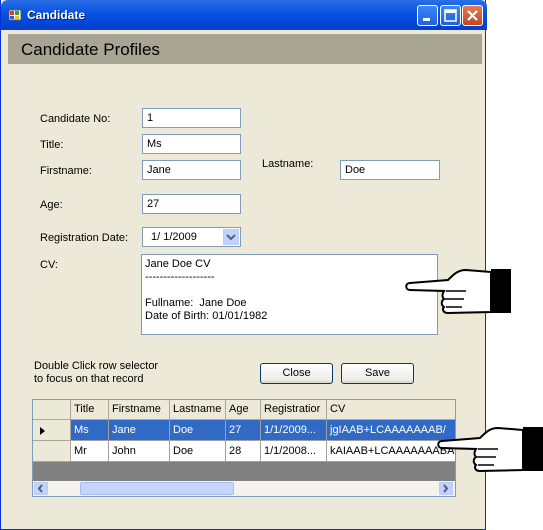  Describe the element at coordinates (90, 451) in the screenshot. I see `grid-cell: Mr` at that location.